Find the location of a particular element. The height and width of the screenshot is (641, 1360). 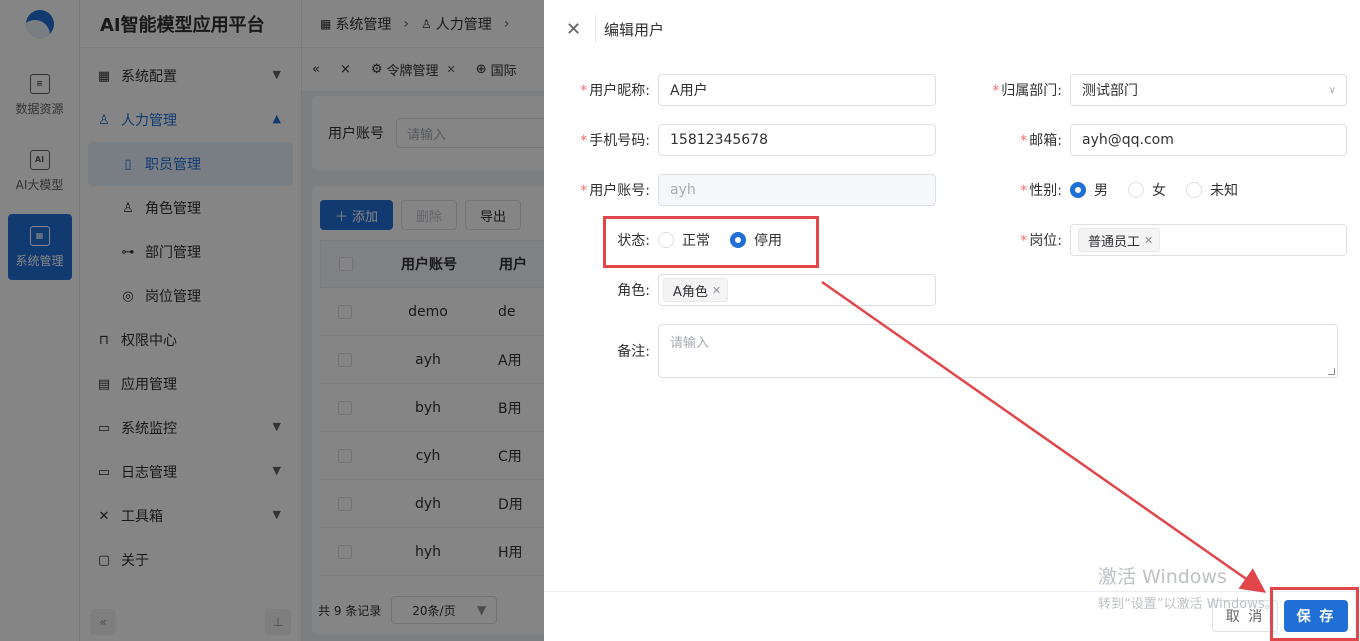

radio-label: 女 is located at coordinates (1159, 191).